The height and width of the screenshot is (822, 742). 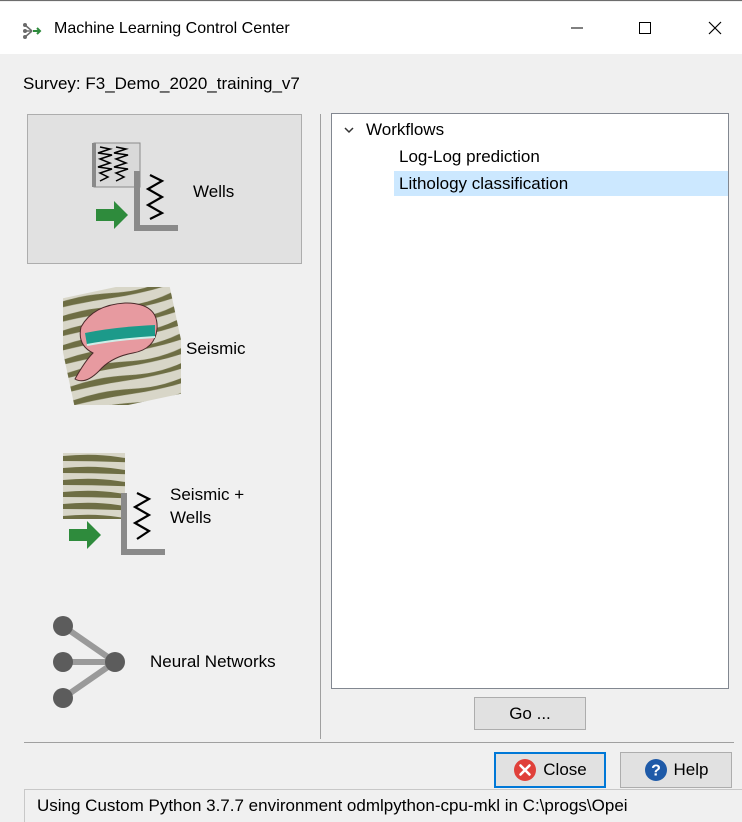 What do you see at coordinates (349, 130) in the screenshot?
I see `chevron-down-icon` at bounding box center [349, 130].